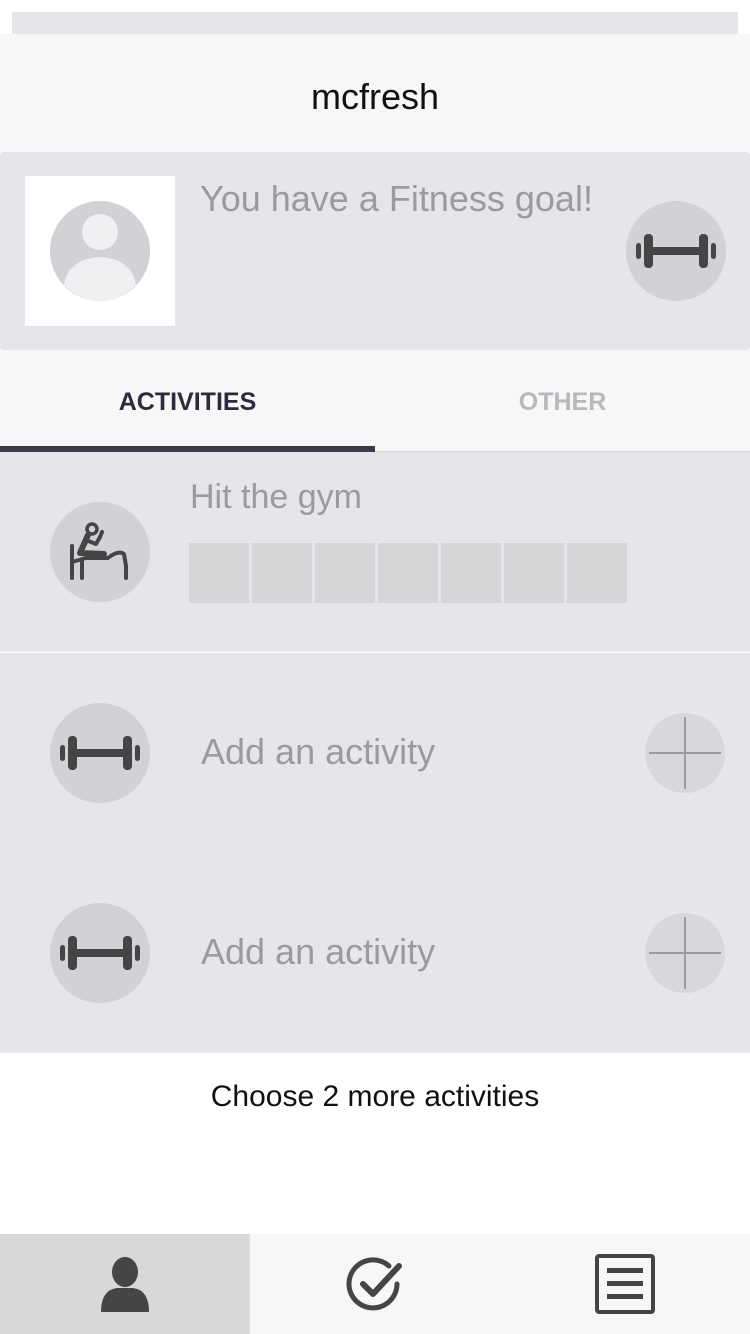 This screenshot has height=1334, width=750. I want to click on goal-card: You have a Fitness goal!, so click(375, 251).